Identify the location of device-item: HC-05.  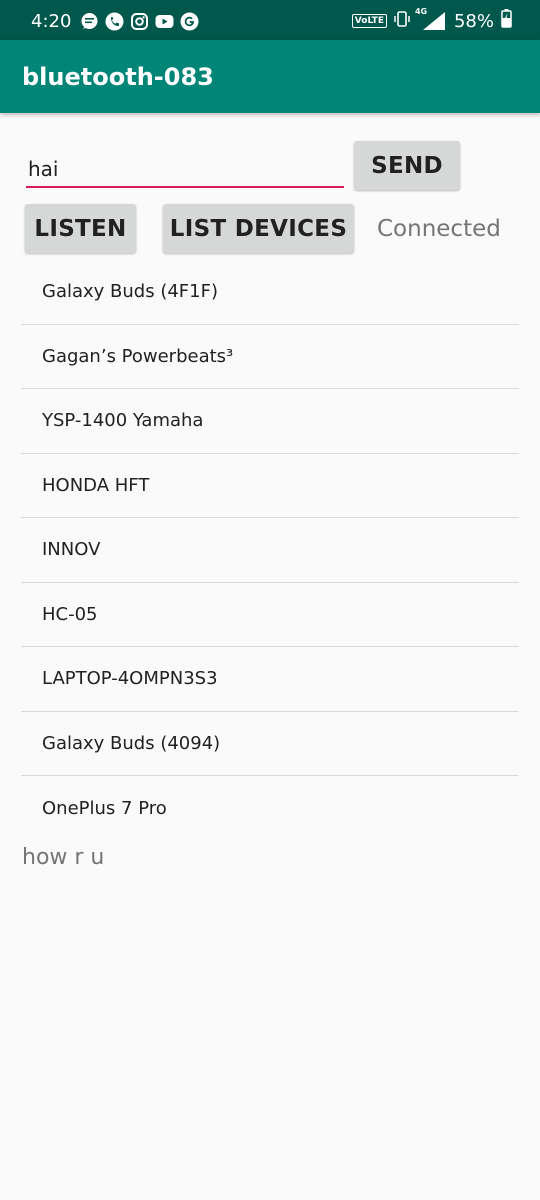
(270, 615).